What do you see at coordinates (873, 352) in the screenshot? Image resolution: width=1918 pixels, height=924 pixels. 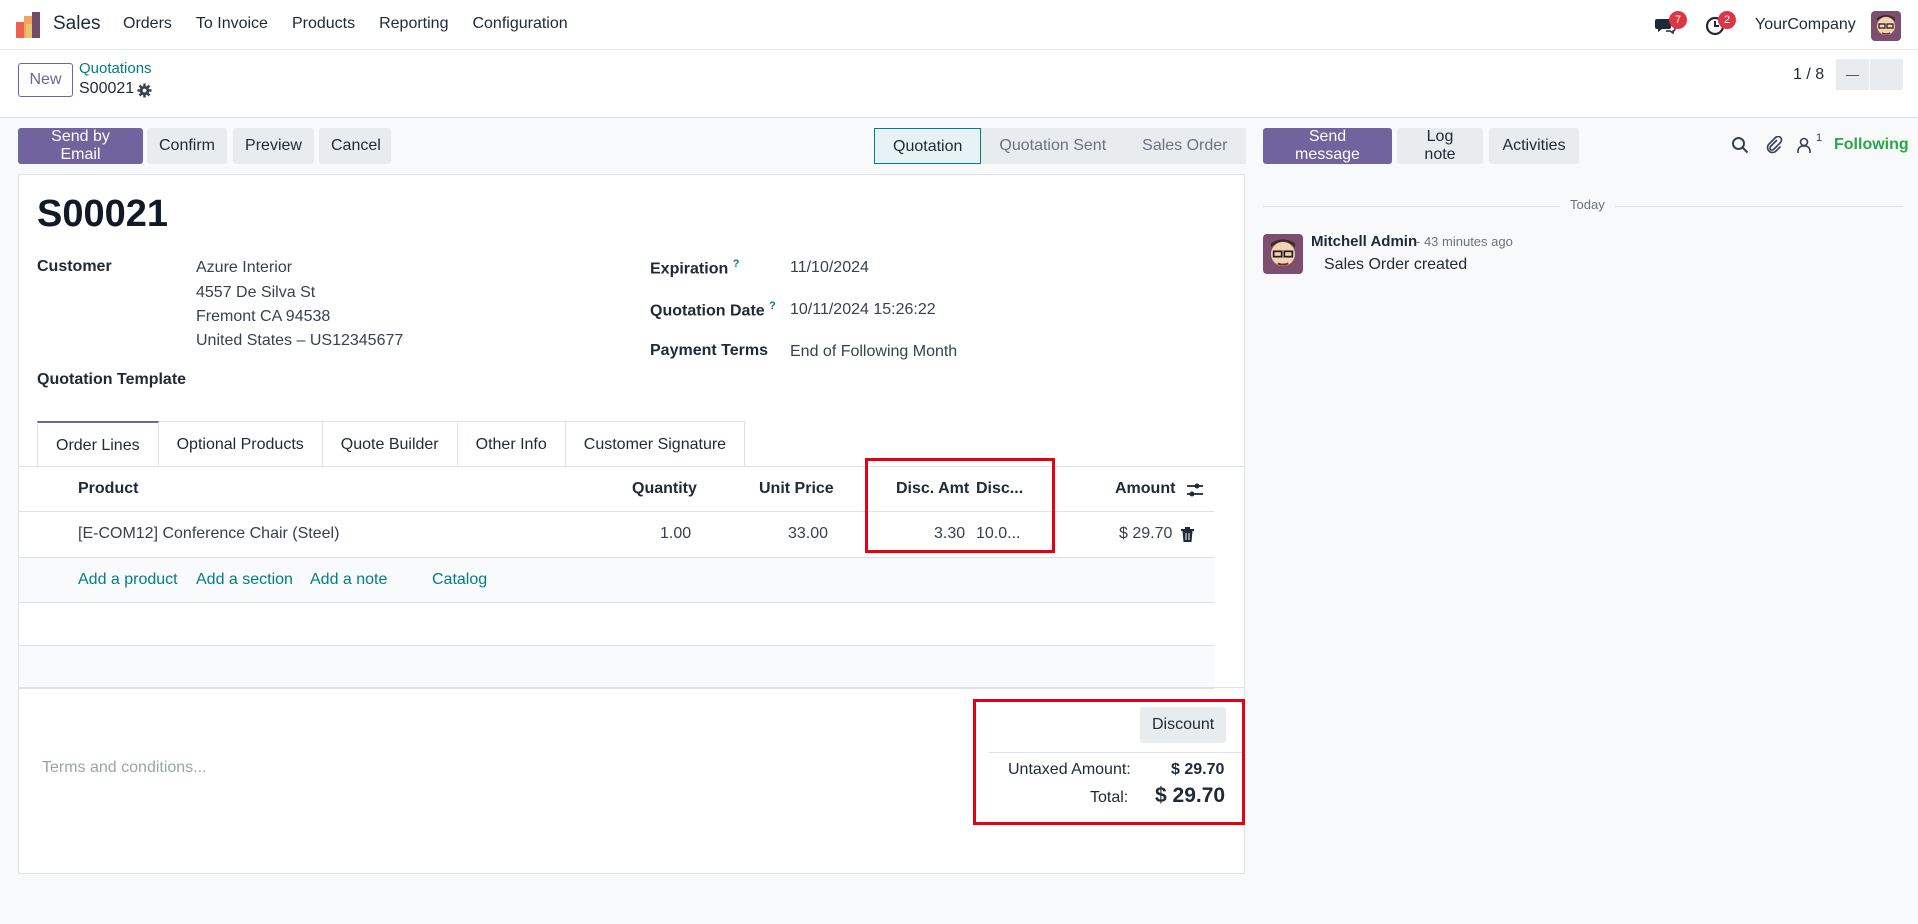 I see `payment-terms-field: End of Following Month` at bounding box center [873, 352].